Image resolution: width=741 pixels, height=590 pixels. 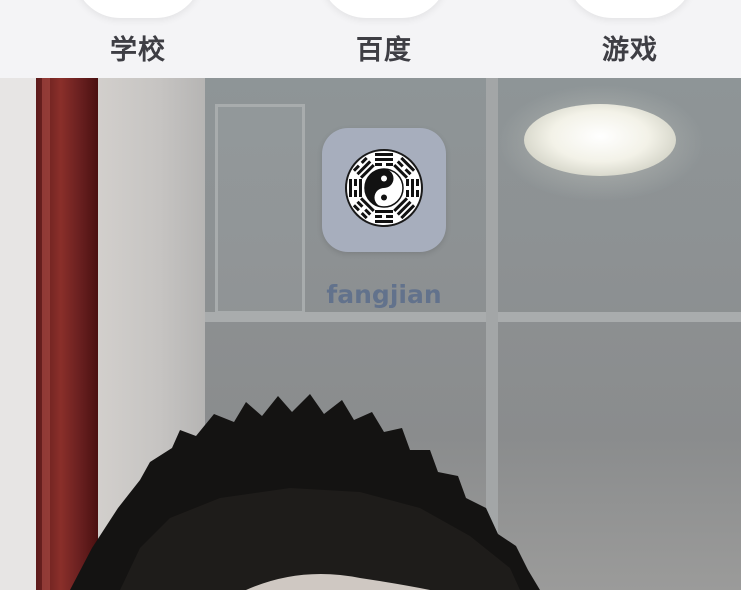 I want to click on yin-yang-bagua-icon, so click(x=384, y=188).